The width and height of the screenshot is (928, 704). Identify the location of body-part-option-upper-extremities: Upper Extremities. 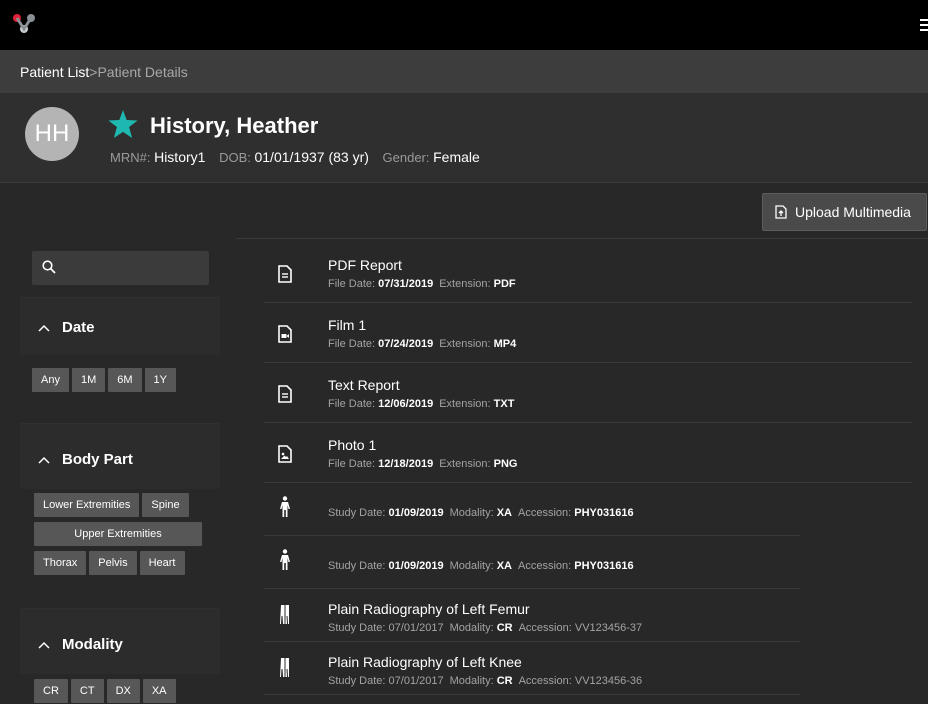
(118, 534).